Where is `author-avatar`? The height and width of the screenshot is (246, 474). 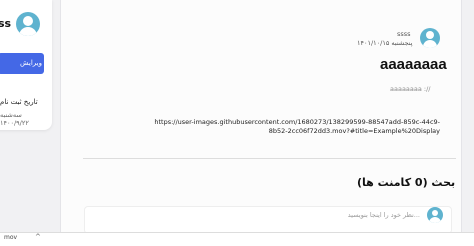 author-avatar is located at coordinates (430, 38).